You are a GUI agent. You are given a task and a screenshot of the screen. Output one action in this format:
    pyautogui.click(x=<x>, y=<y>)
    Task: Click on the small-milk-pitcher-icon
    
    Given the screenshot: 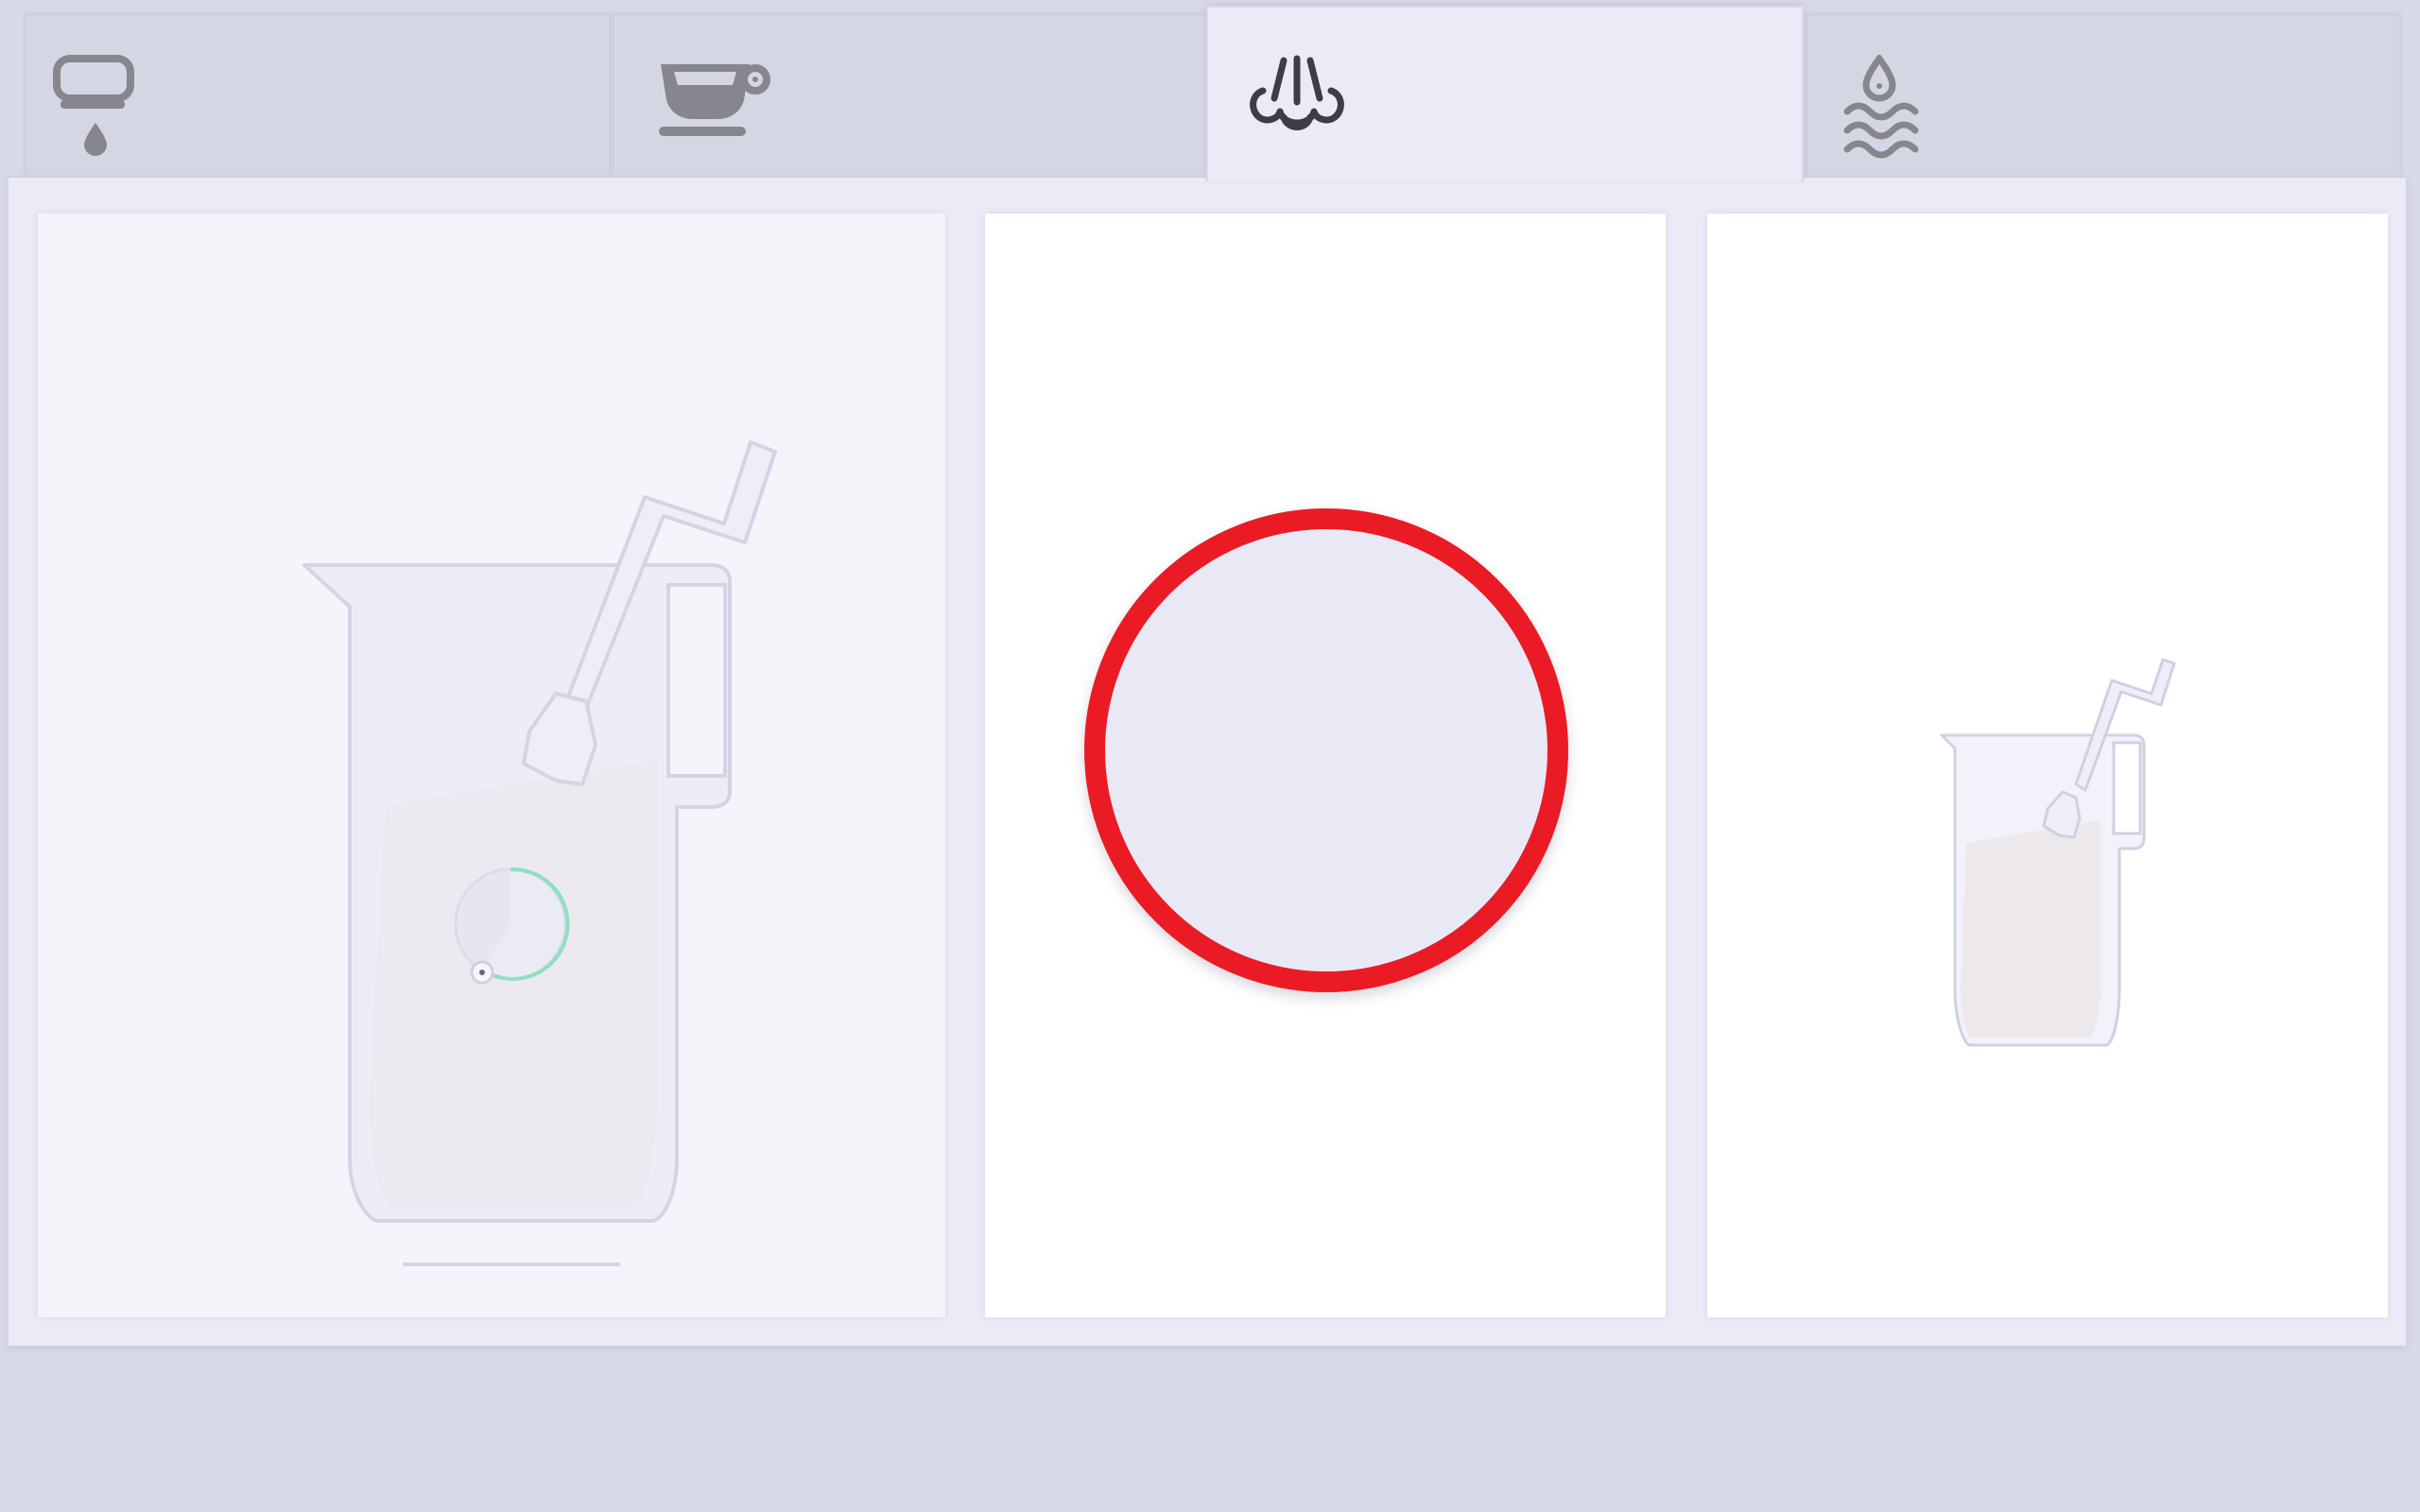 What is the action you would take?
    pyautogui.click(x=2058, y=852)
    